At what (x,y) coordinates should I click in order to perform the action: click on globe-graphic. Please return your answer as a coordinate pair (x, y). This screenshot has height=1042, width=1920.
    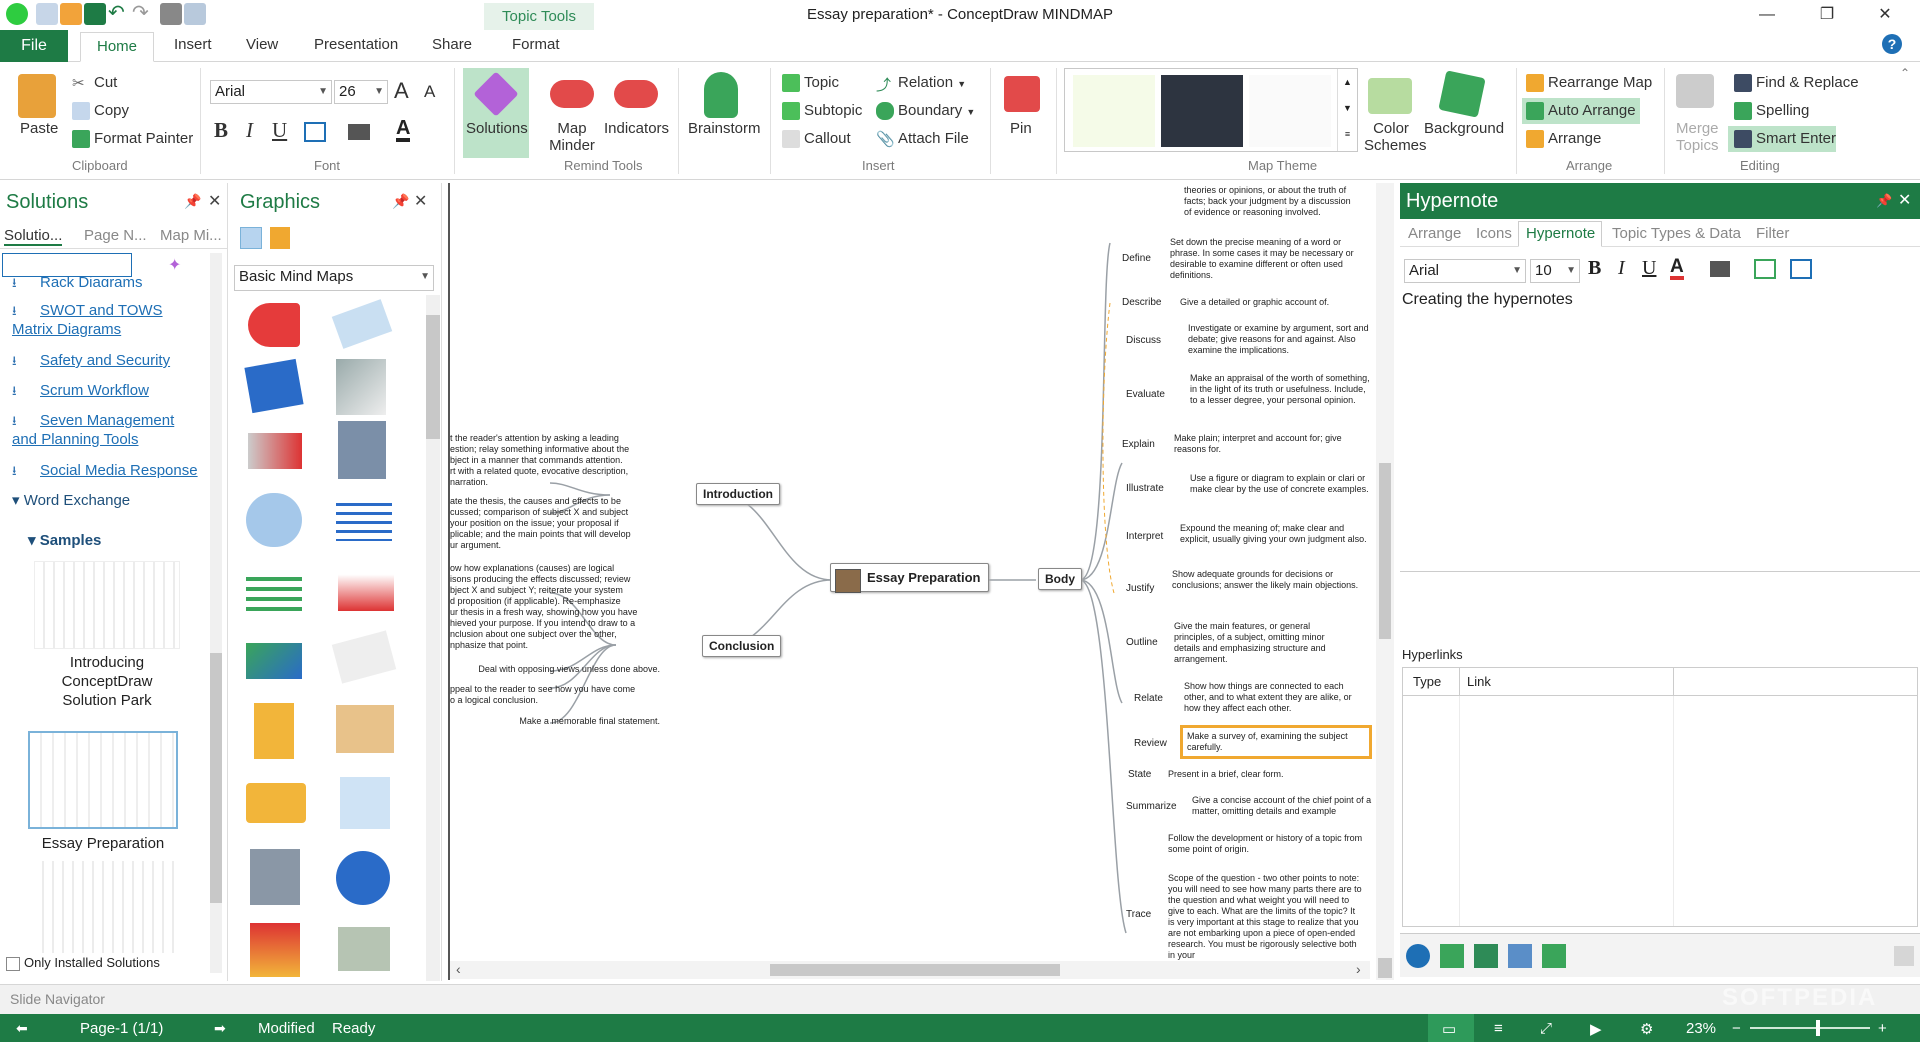
    Looking at the image, I should click on (363, 878).